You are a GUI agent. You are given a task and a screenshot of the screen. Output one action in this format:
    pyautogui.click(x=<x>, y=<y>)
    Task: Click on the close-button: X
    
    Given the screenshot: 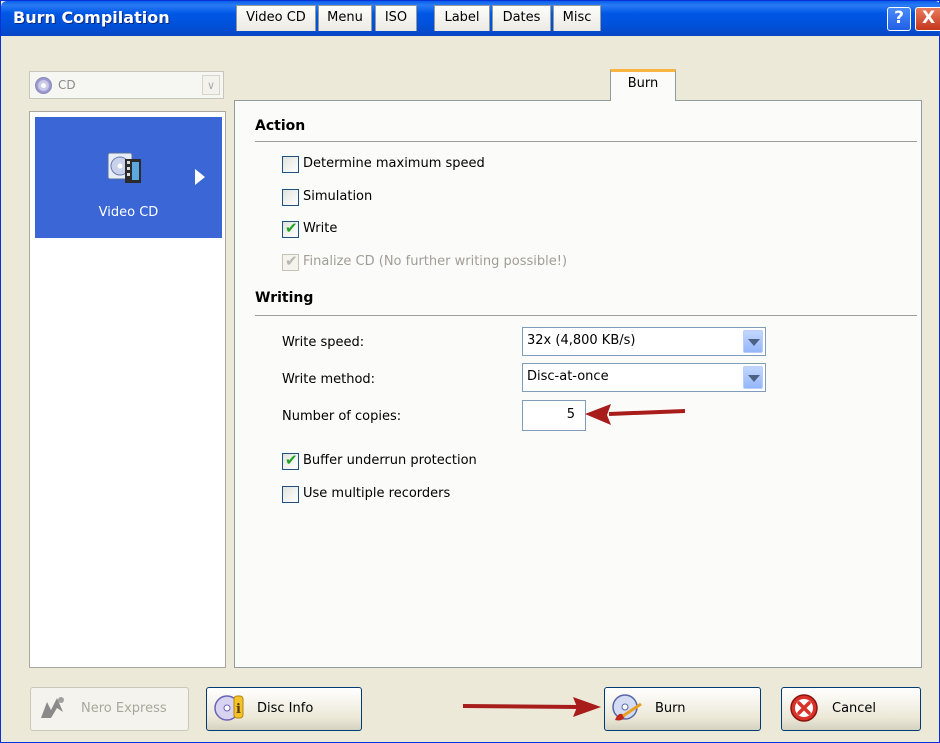 What is the action you would take?
    pyautogui.click(x=927, y=19)
    